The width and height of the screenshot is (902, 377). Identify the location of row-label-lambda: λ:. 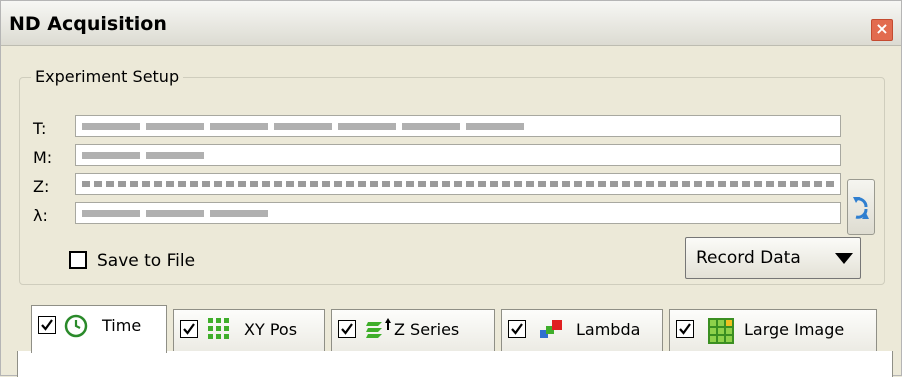
(40, 215).